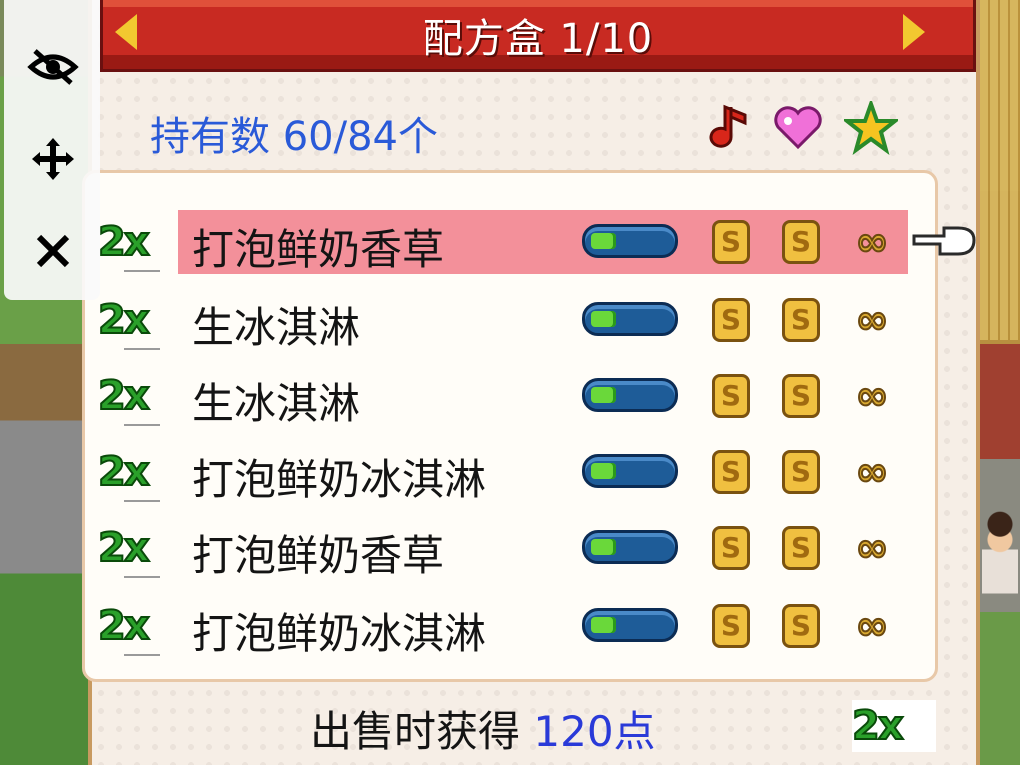 The width and height of the screenshot is (1020, 765). Describe the element at coordinates (126, 32) in the screenshot. I see `previous-page-arrow-icon` at that location.